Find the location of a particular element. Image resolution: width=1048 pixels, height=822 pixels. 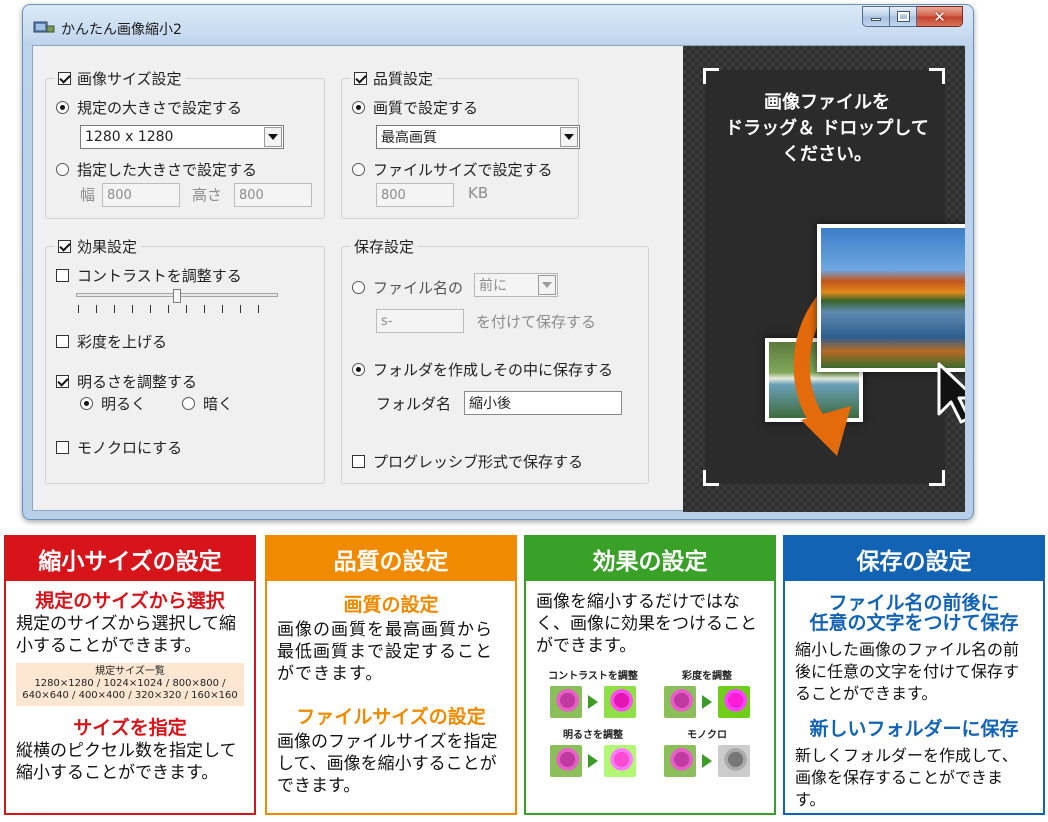

custom-size-radio: 指定した大きさで設定する is located at coordinates (156, 169).